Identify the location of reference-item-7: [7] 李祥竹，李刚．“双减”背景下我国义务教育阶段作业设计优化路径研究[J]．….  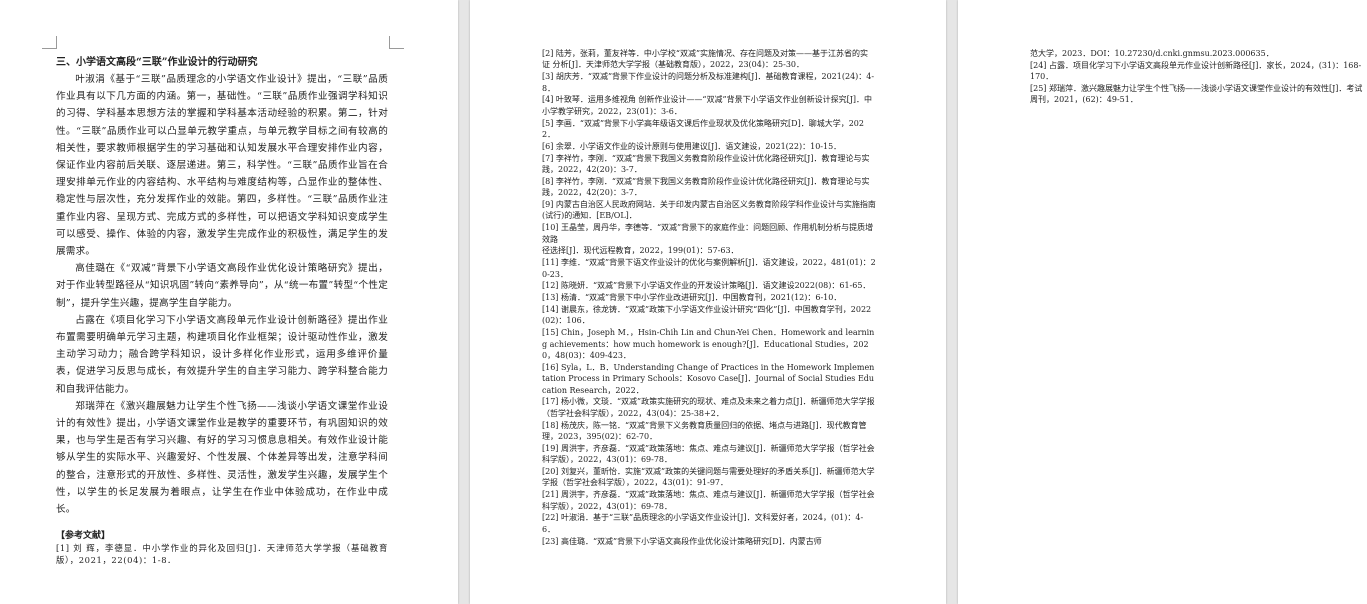
(706, 164).